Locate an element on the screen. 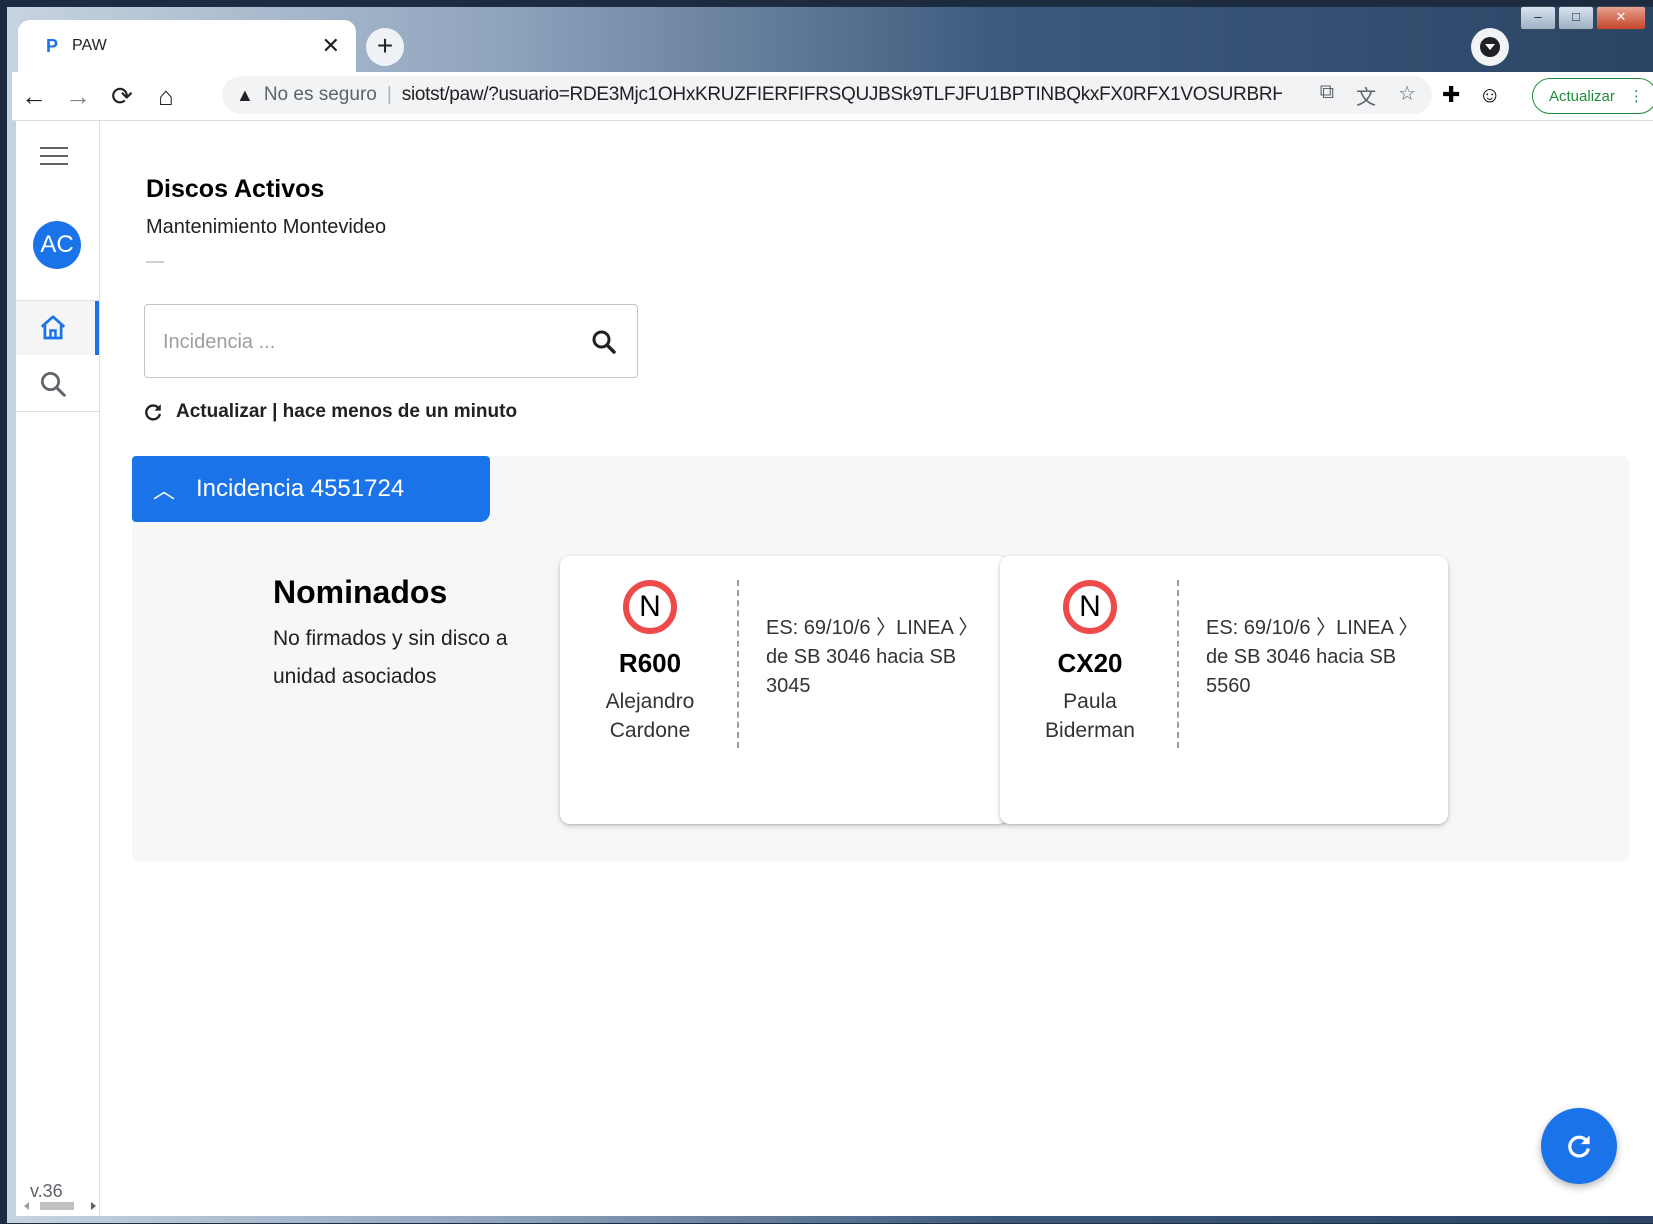 The height and width of the screenshot is (1224, 1653). card-code: CX20 is located at coordinates (1090, 663).